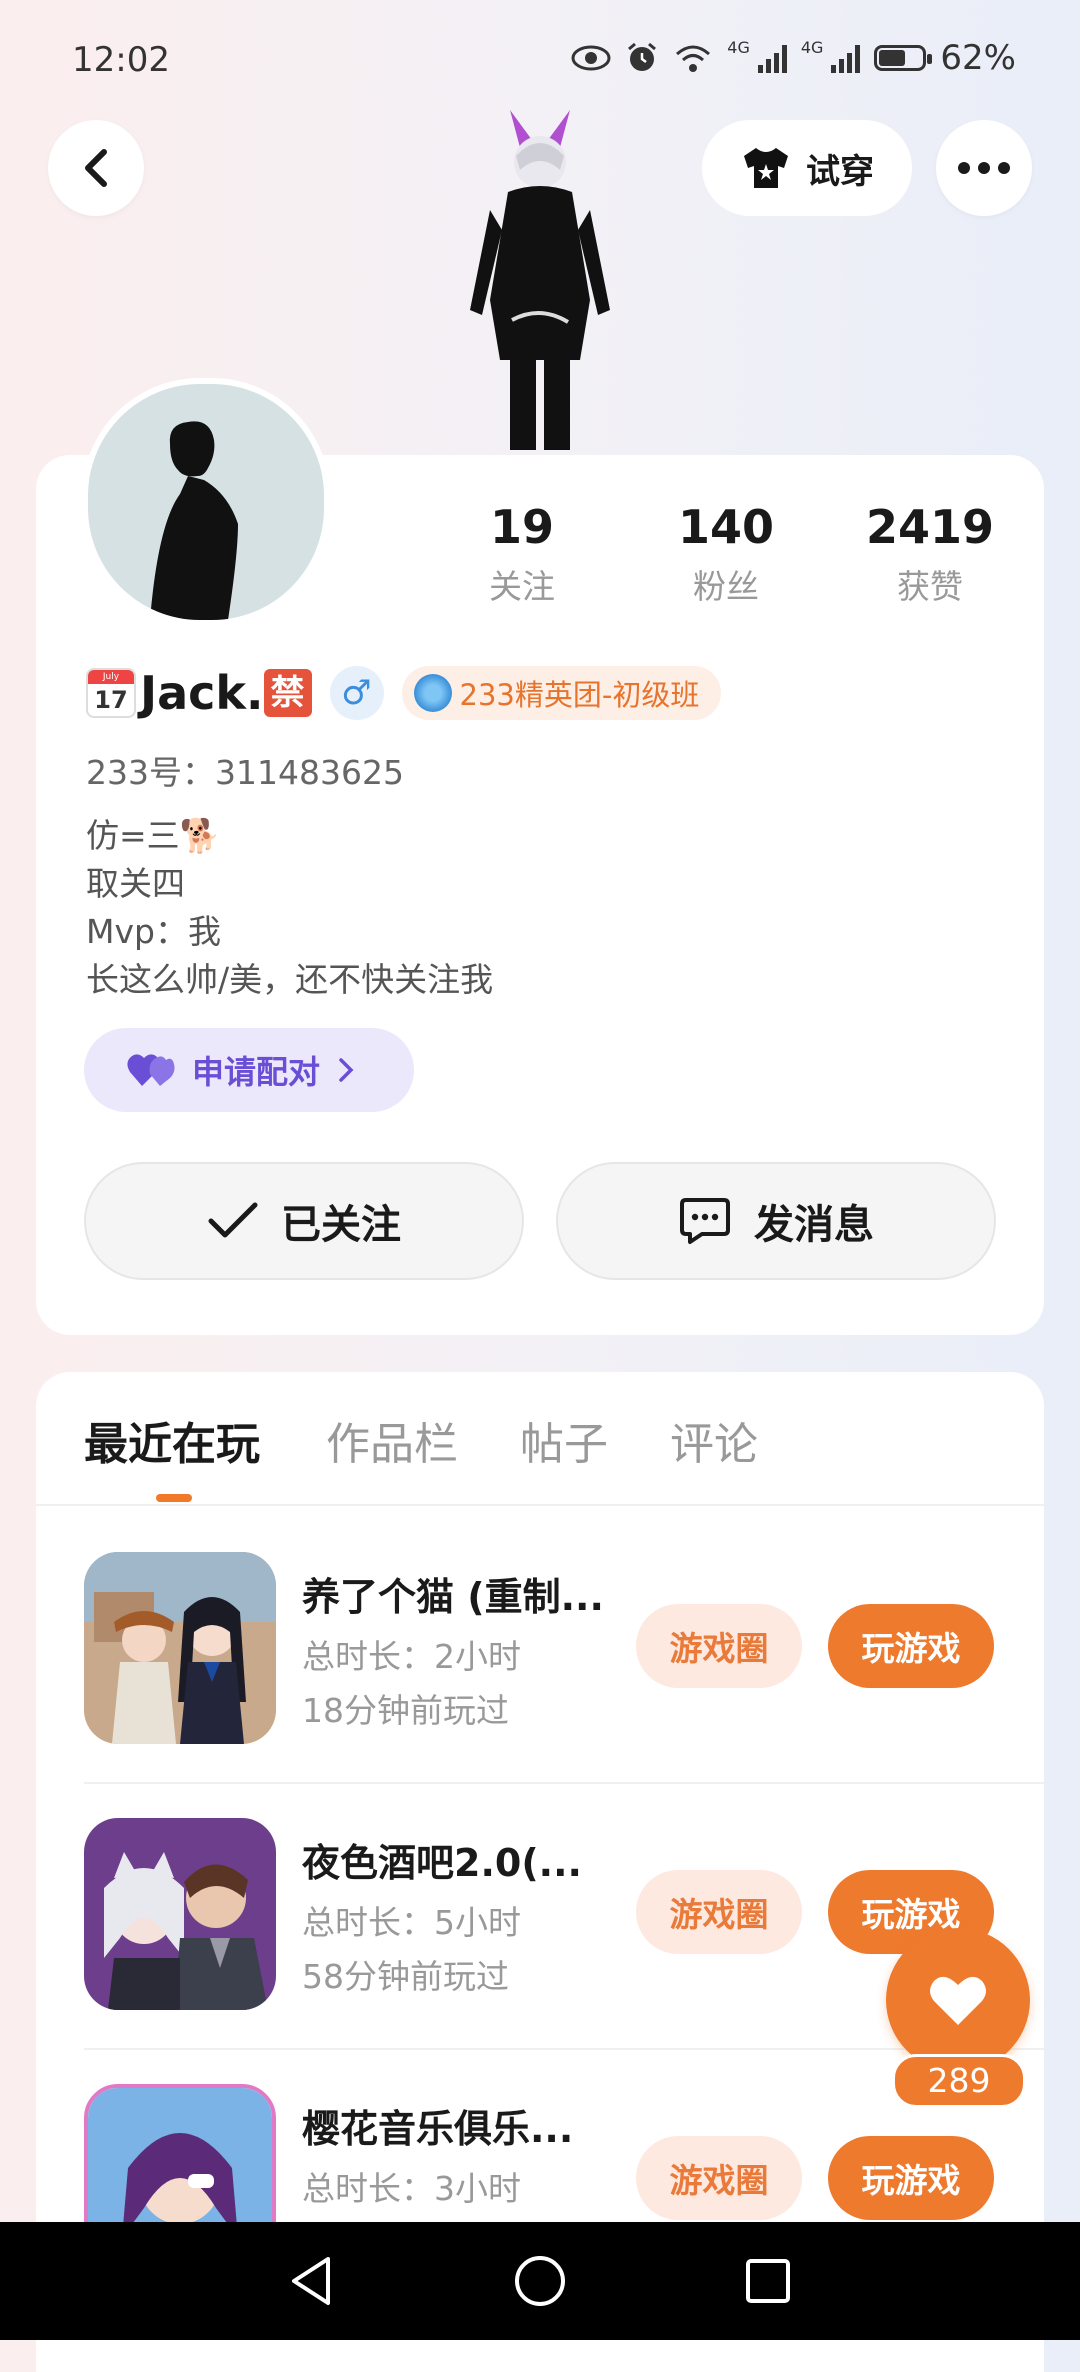 The height and width of the screenshot is (2372, 1080). What do you see at coordinates (233, 1220) in the screenshot?
I see `check-icon` at bounding box center [233, 1220].